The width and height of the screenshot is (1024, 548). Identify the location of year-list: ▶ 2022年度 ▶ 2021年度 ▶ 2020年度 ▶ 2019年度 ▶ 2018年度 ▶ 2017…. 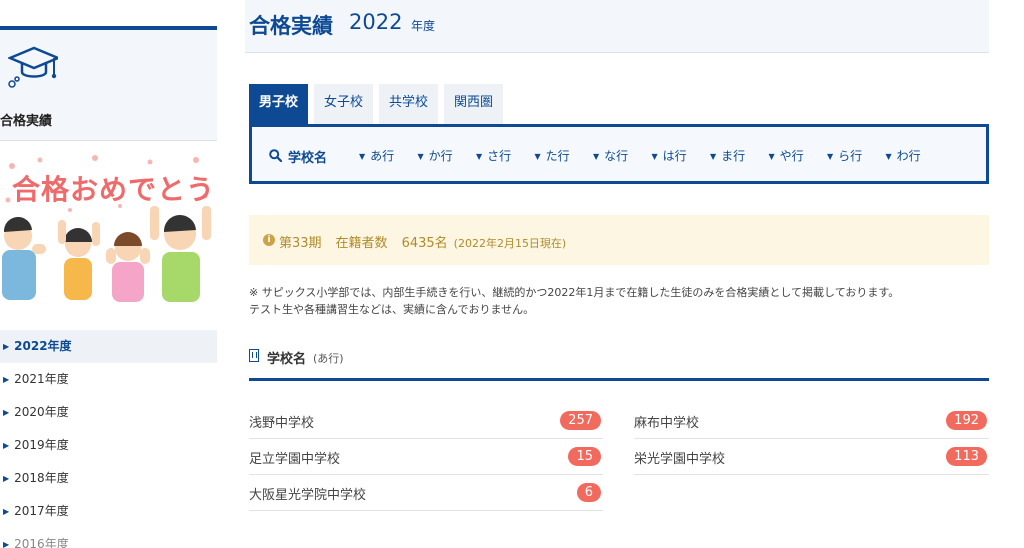
(108, 439).